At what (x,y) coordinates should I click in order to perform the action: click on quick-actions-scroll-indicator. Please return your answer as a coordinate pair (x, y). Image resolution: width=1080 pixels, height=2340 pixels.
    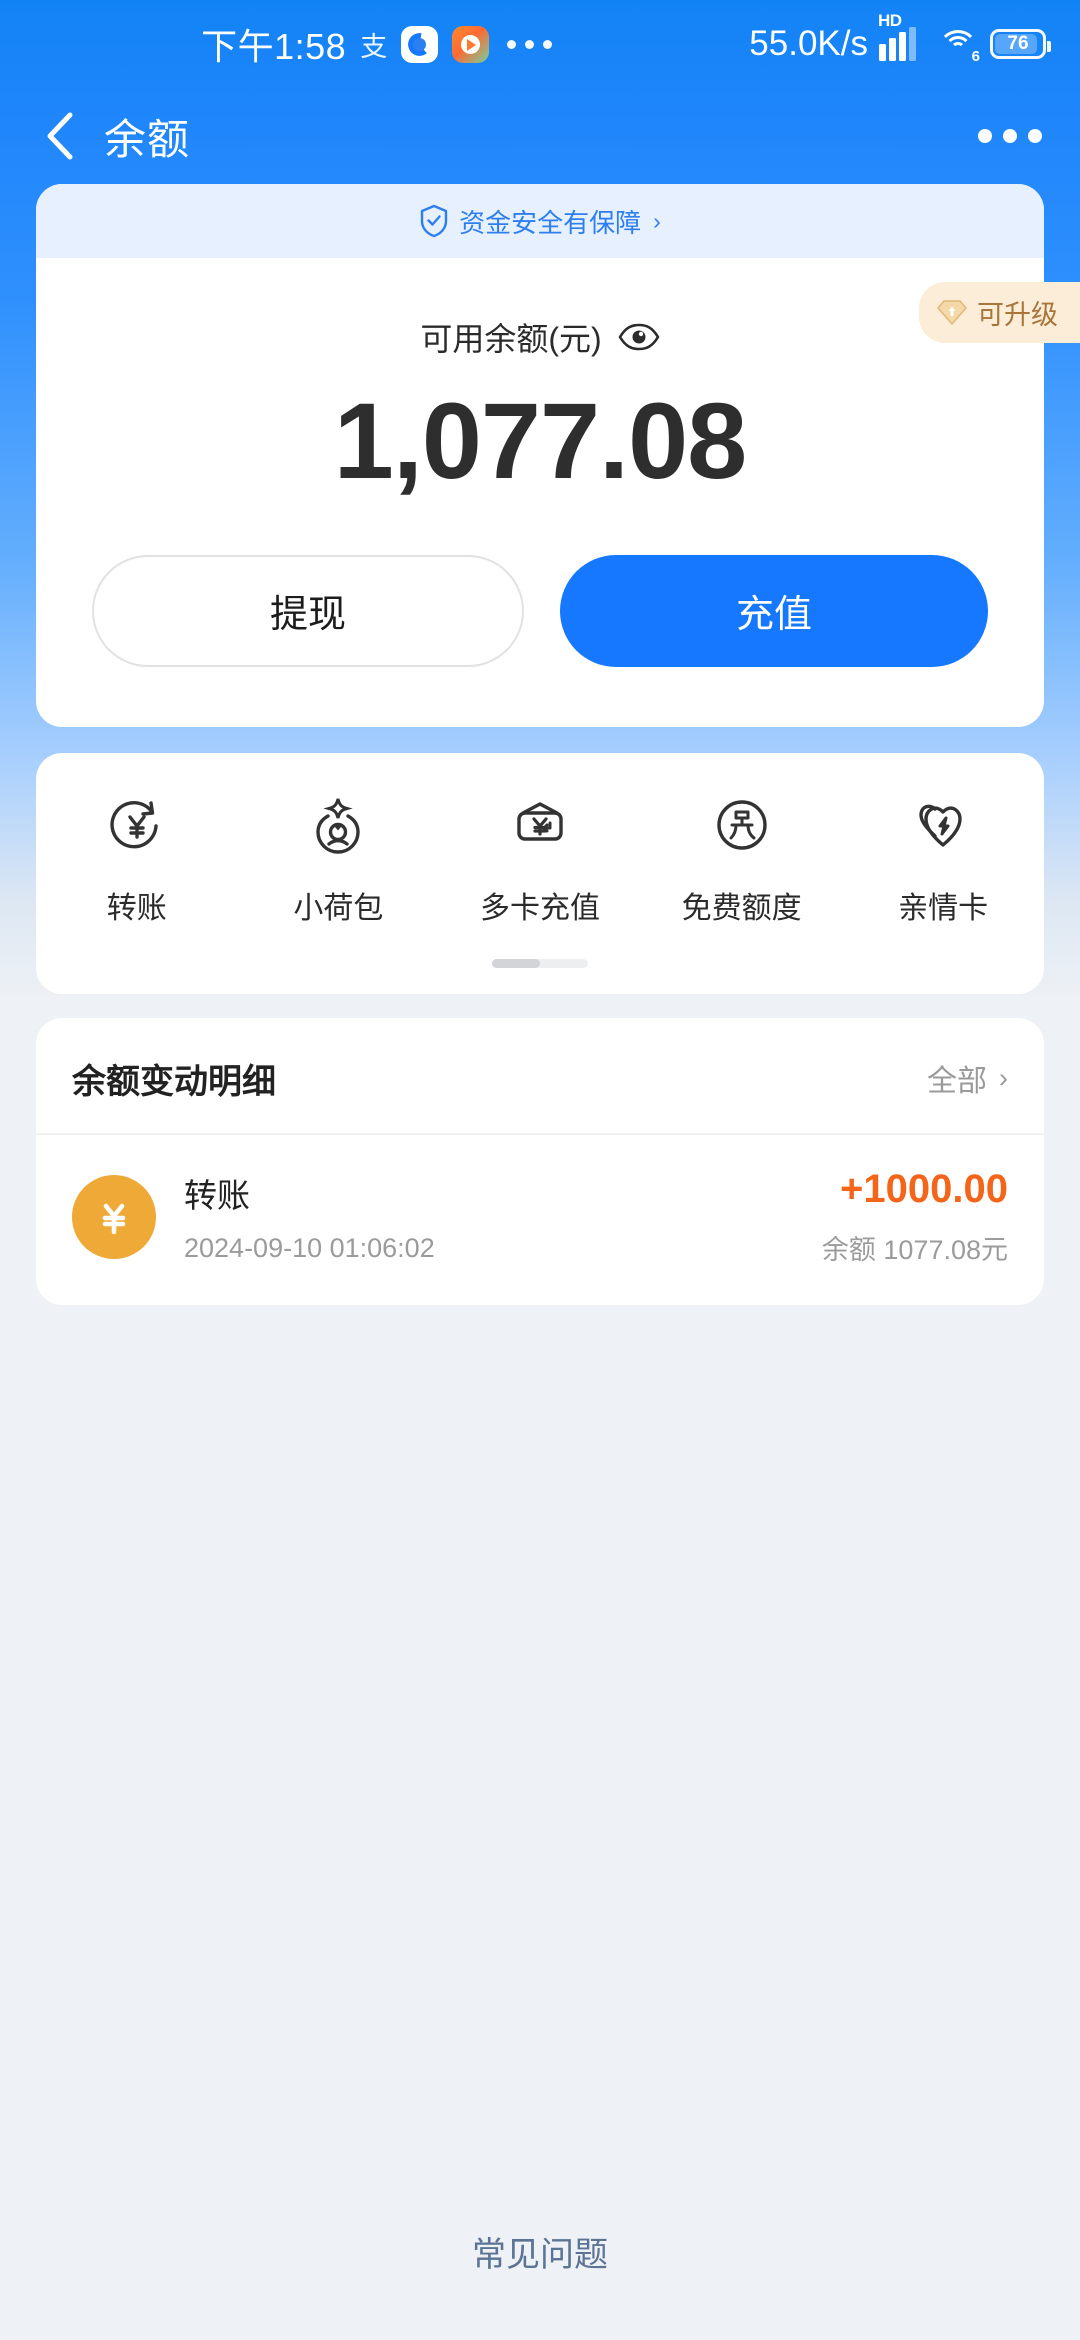
    Looking at the image, I should click on (540, 963).